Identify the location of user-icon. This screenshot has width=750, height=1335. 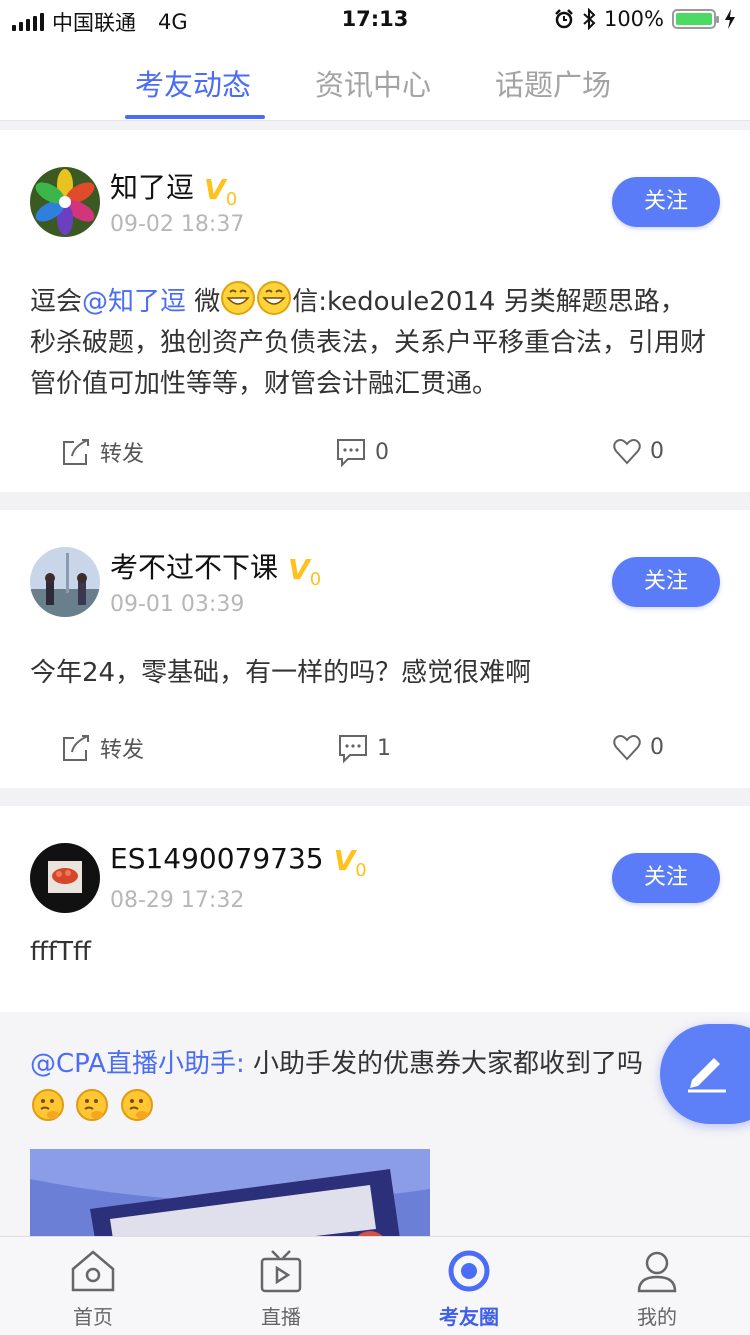
(657, 1272).